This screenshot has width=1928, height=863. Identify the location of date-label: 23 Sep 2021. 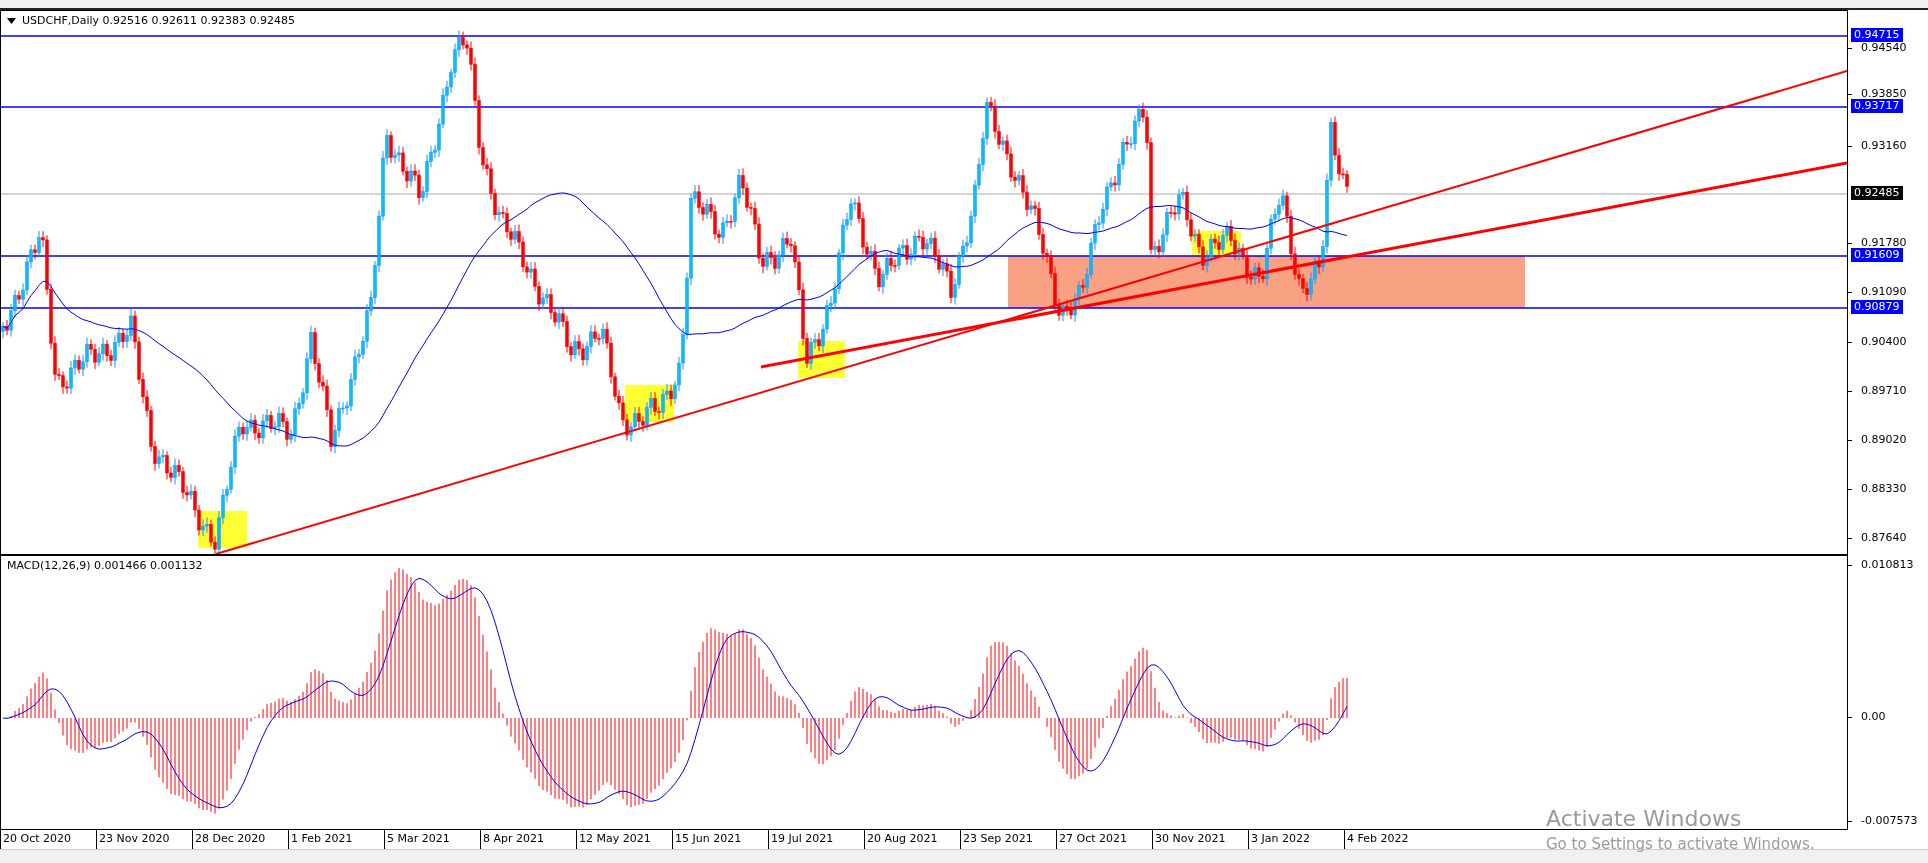
(1008, 839).